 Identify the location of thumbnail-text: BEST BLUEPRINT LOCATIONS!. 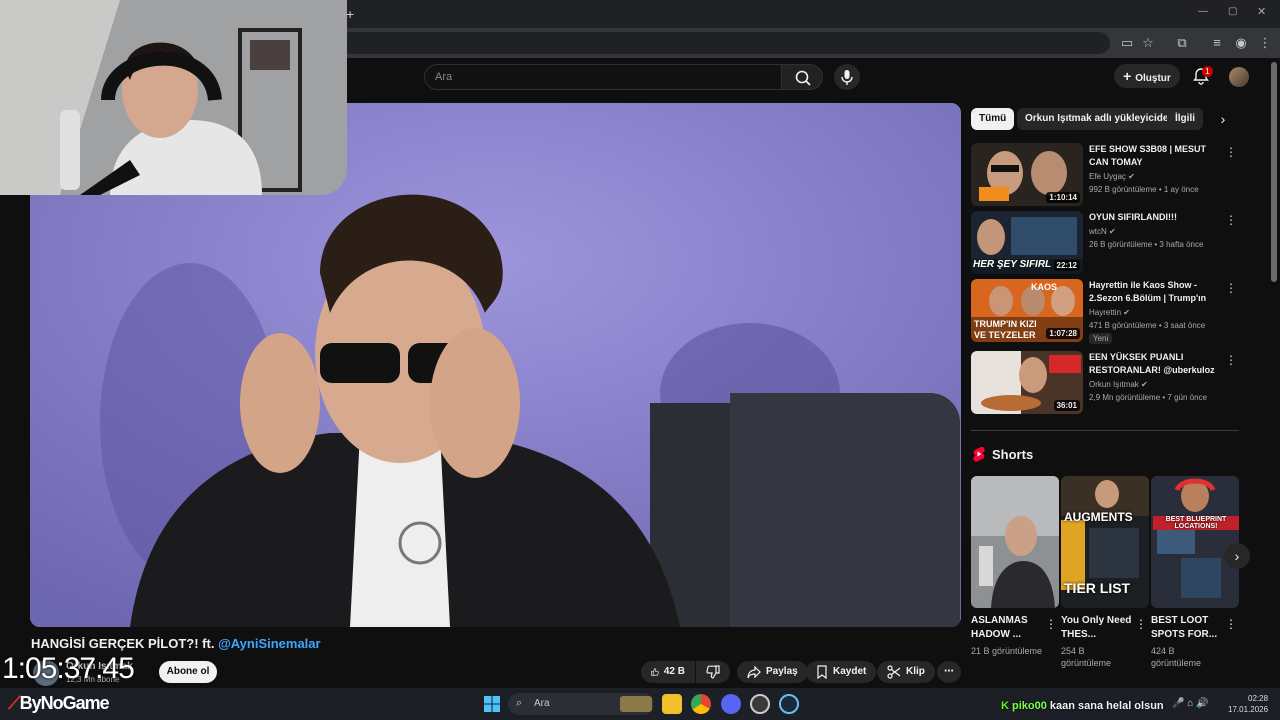
(1196, 523).